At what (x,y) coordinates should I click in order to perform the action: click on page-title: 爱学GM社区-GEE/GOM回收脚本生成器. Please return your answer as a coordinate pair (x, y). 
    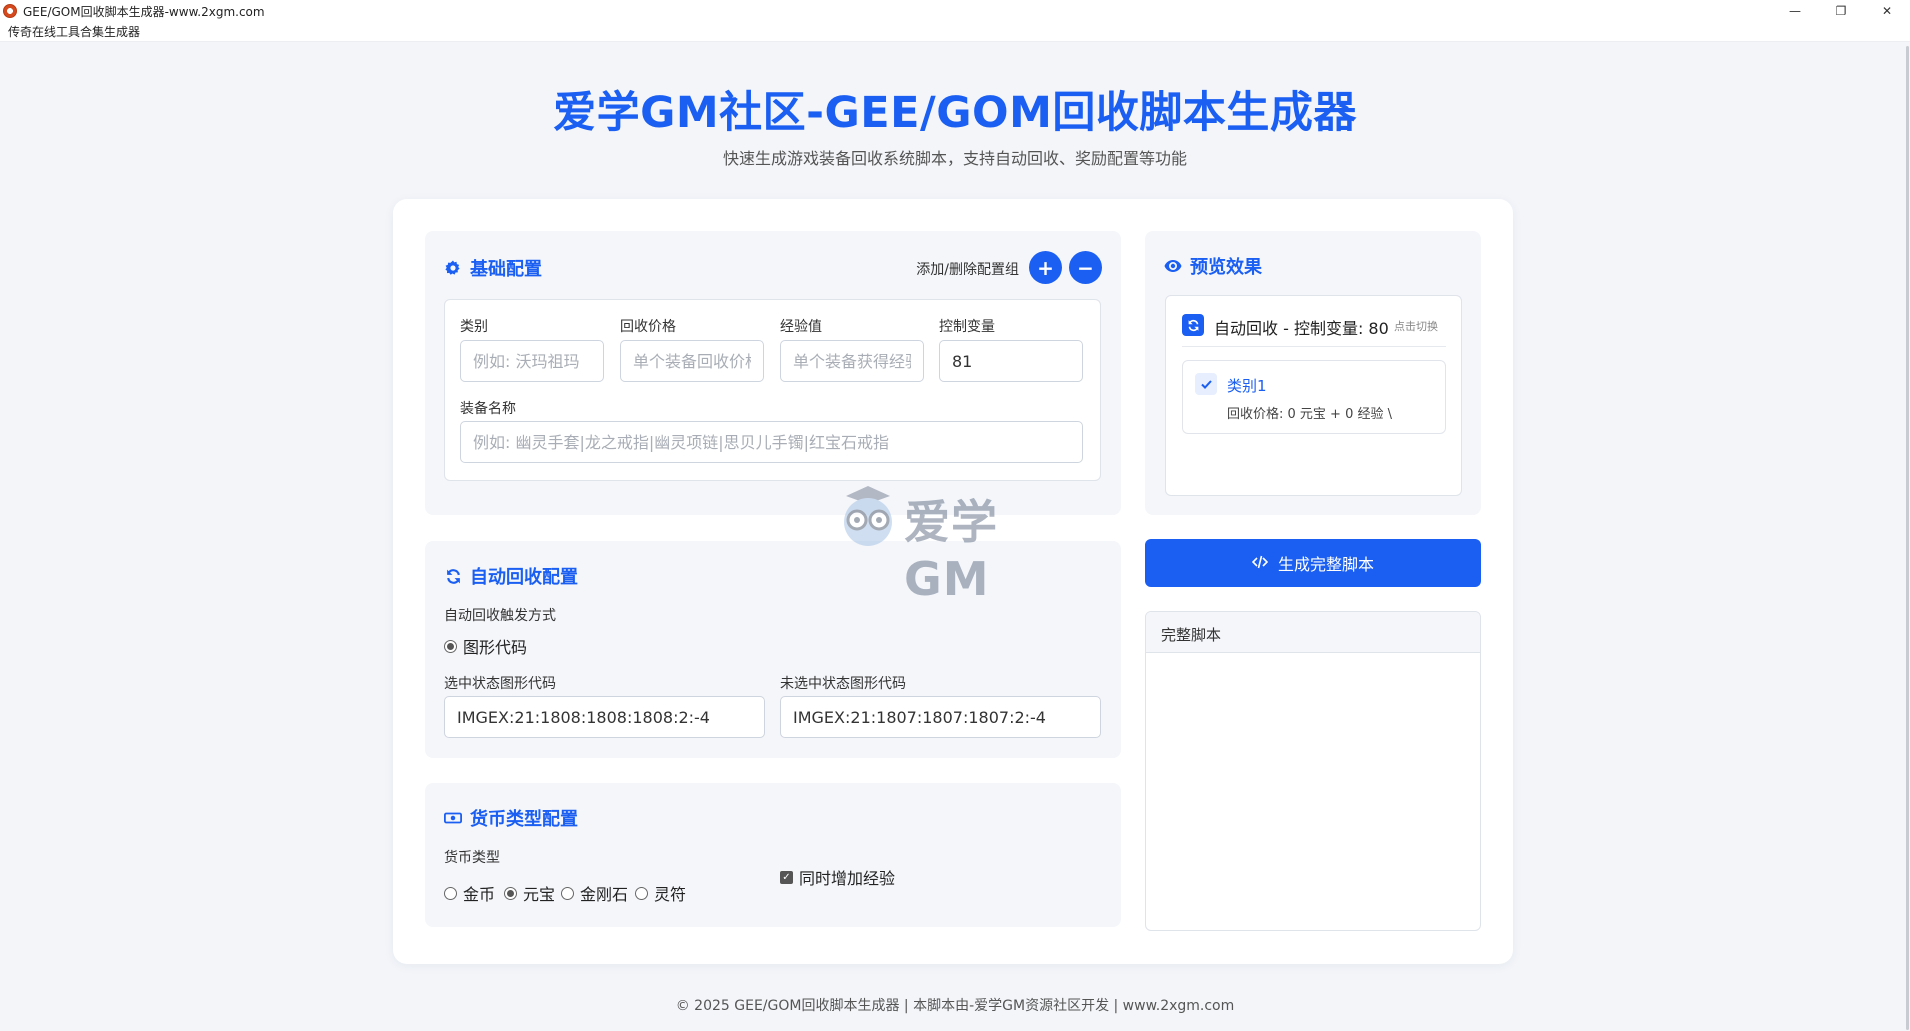
    Looking at the image, I should click on (955, 113).